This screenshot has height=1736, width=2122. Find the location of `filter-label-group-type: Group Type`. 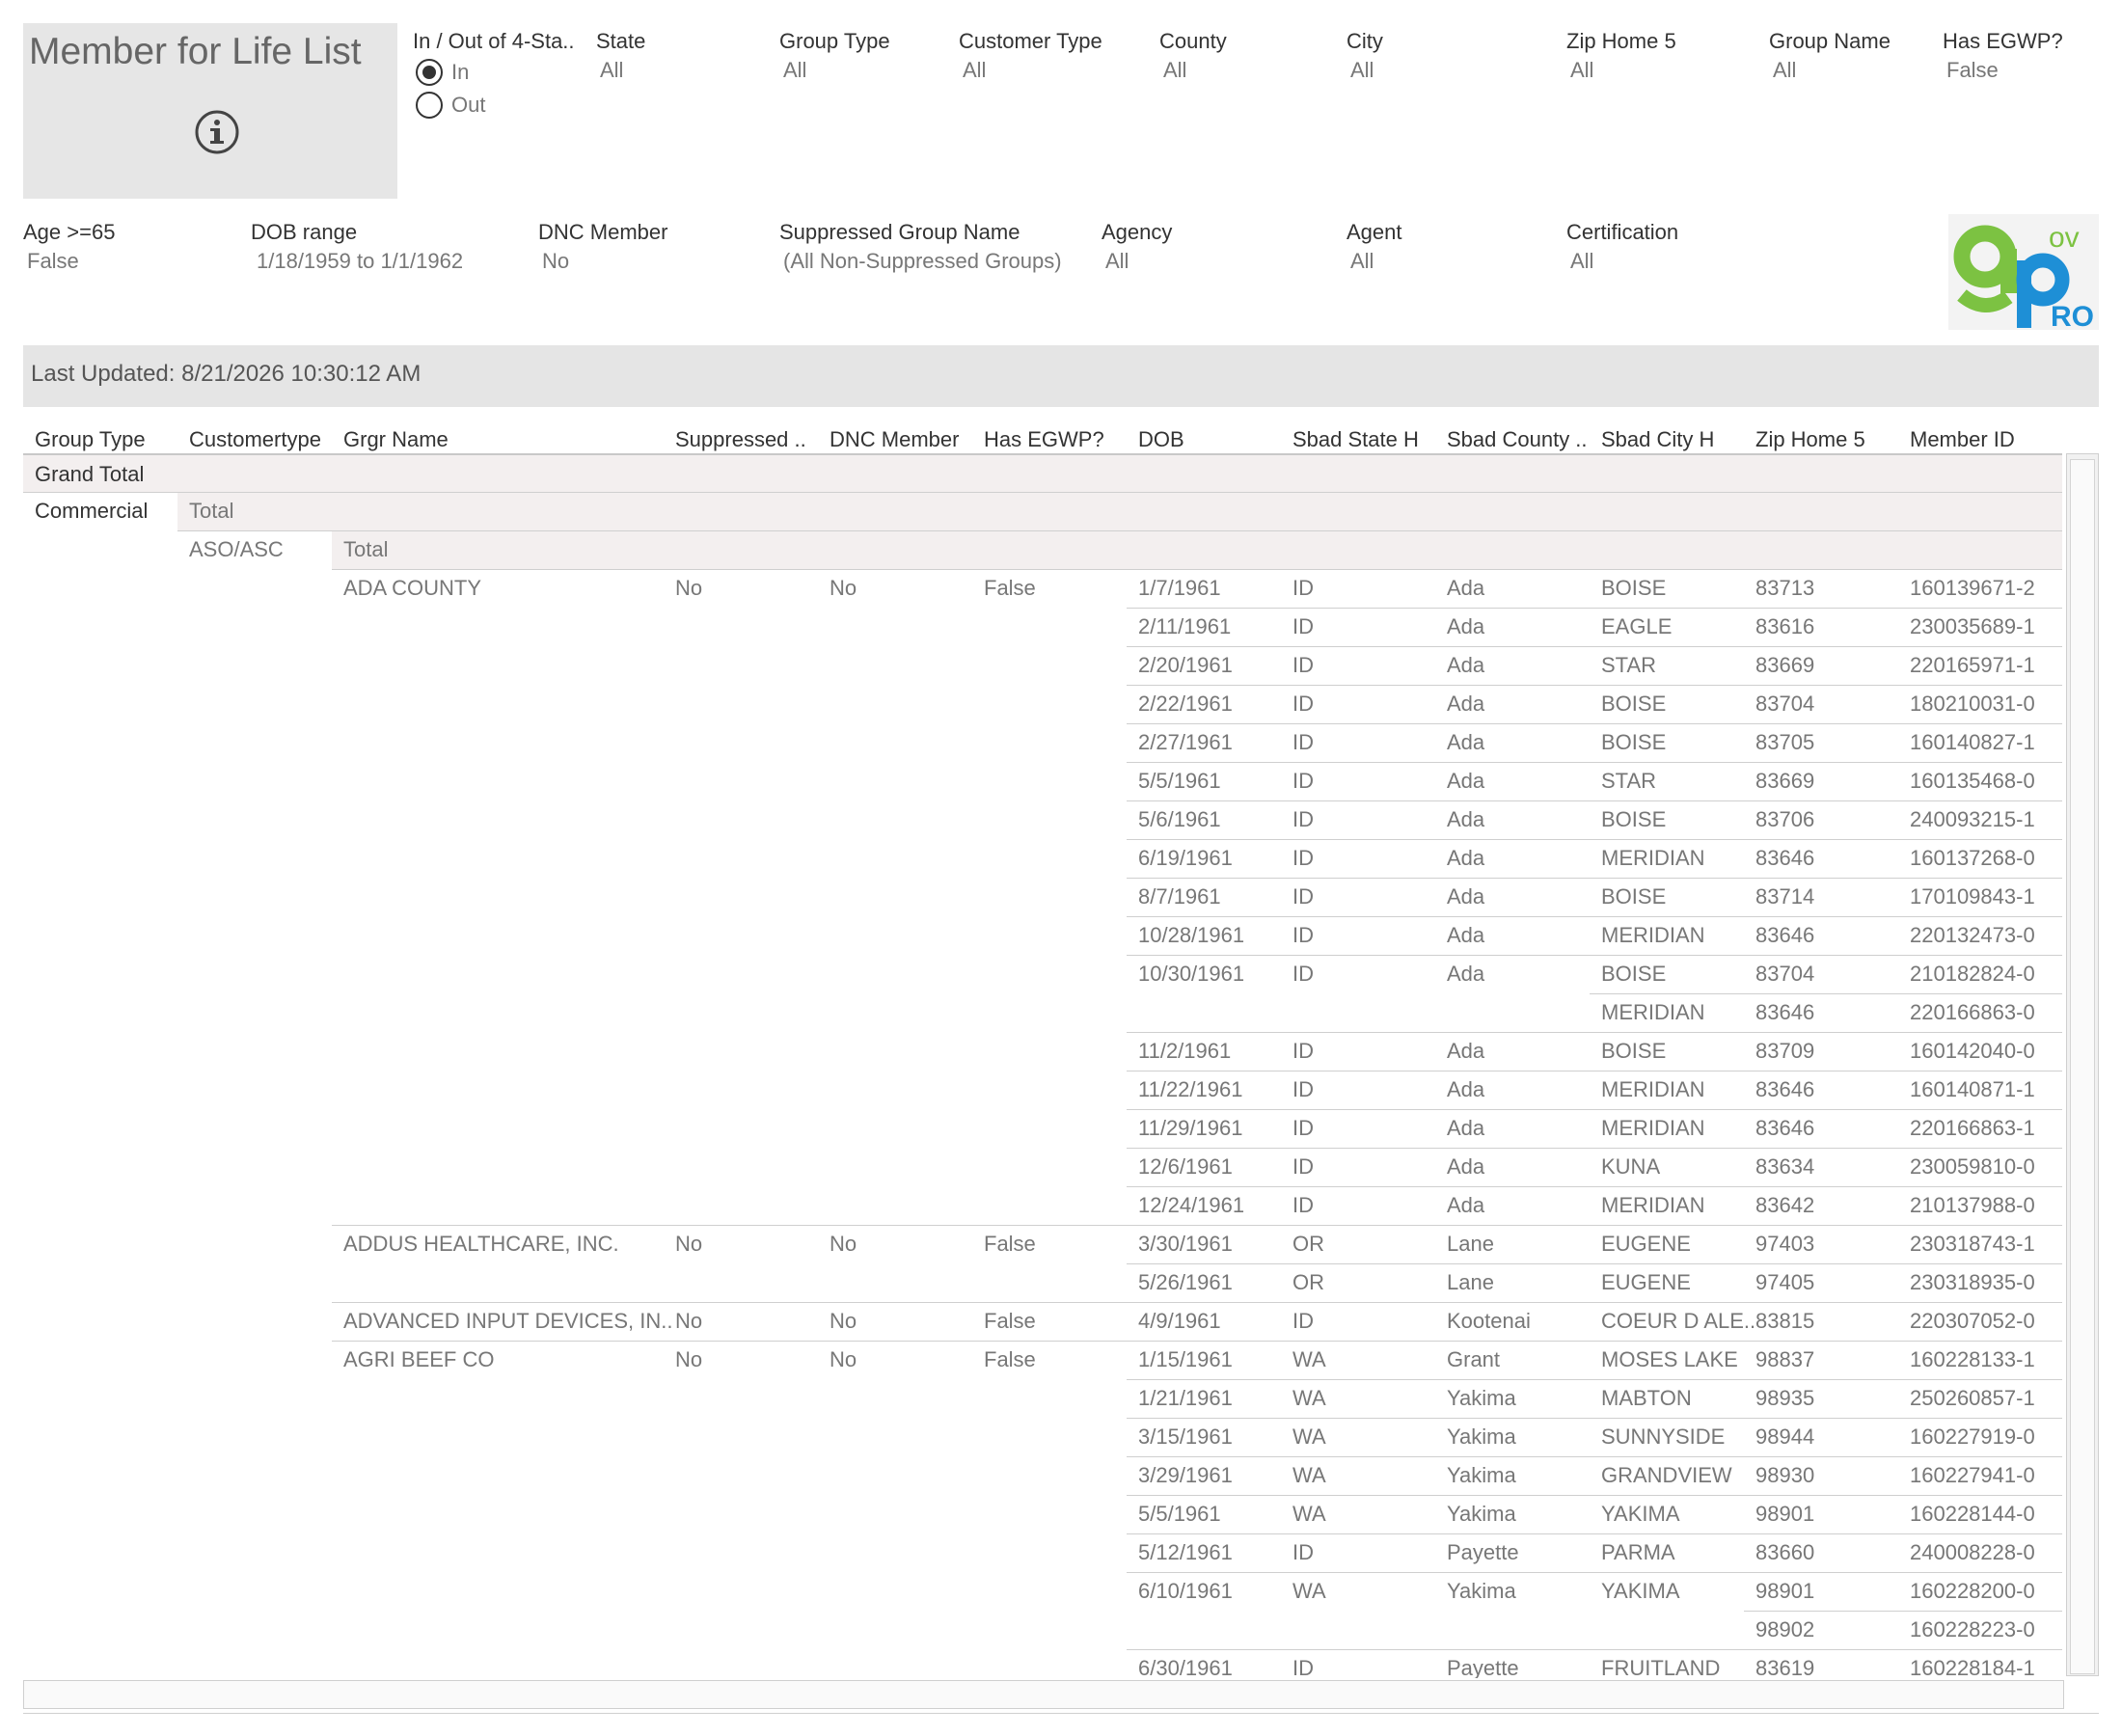

filter-label-group-type: Group Type is located at coordinates (835, 41).